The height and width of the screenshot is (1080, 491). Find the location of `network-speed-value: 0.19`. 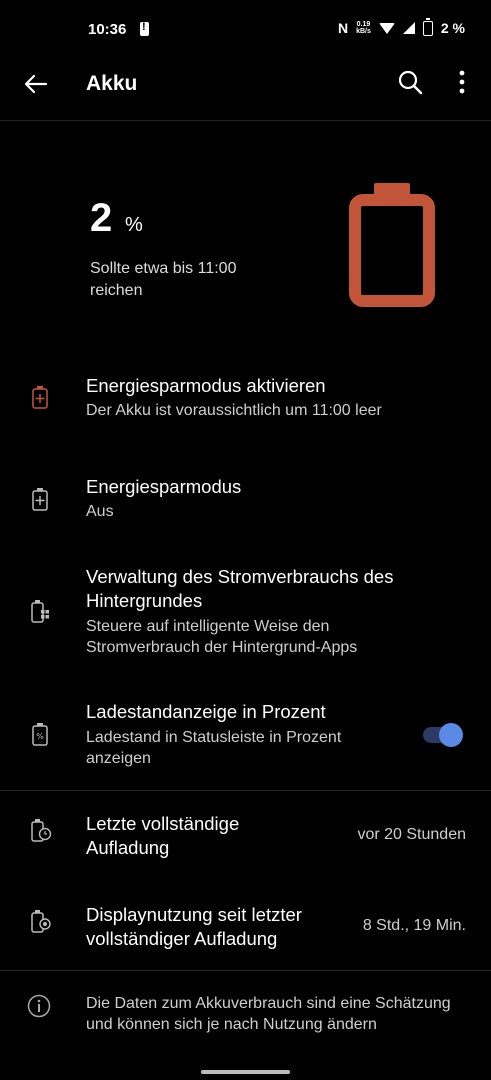

network-speed-value: 0.19 is located at coordinates (363, 24).